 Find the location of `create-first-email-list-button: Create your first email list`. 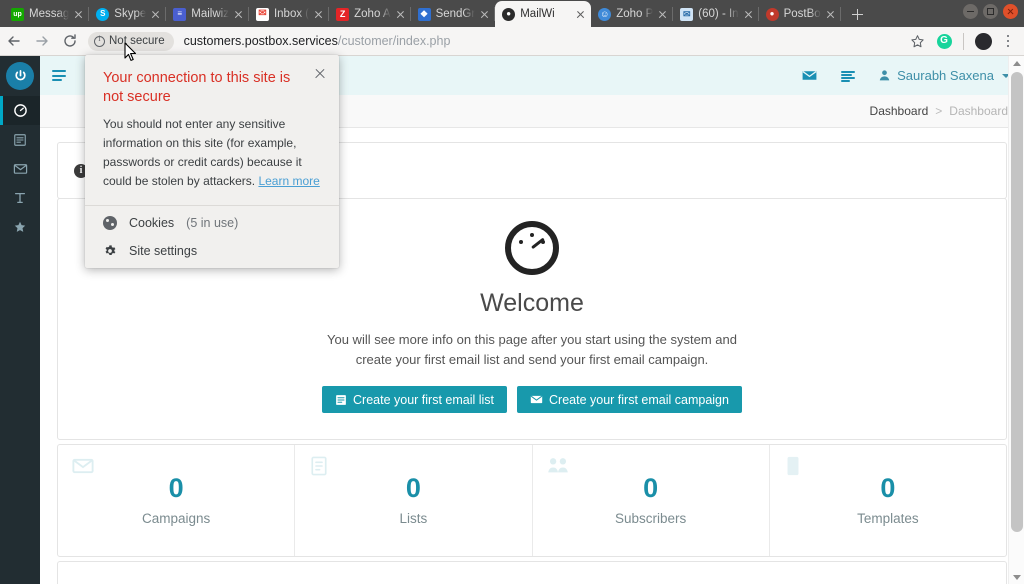

create-first-email-list-button: Create your first email list is located at coordinates (415, 400).